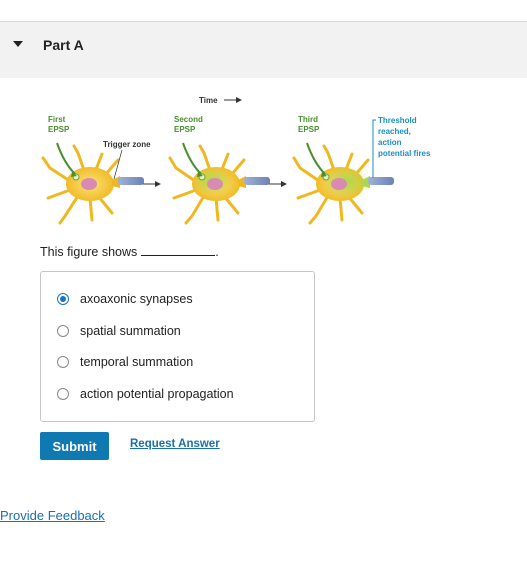 The height and width of the screenshot is (569, 527). I want to click on choice-label: spatial summation, so click(130, 331).